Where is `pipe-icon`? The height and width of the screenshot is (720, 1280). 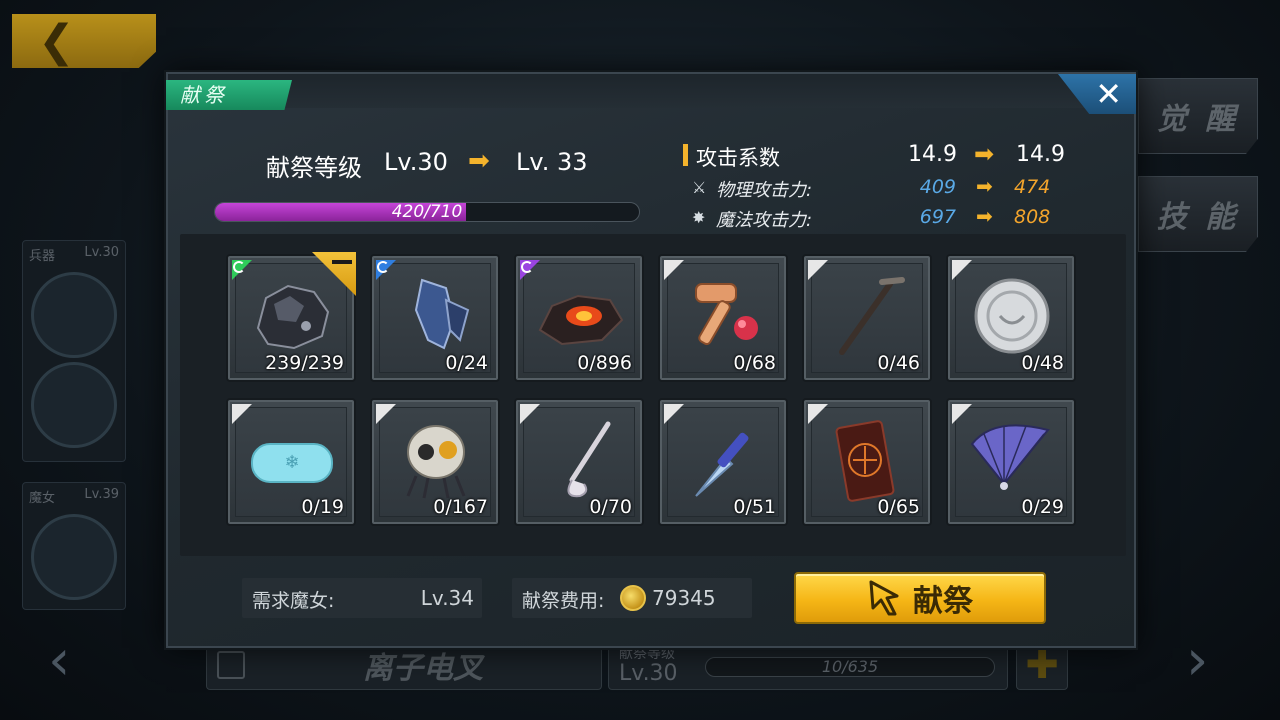
pipe-icon is located at coordinates (580, 459).